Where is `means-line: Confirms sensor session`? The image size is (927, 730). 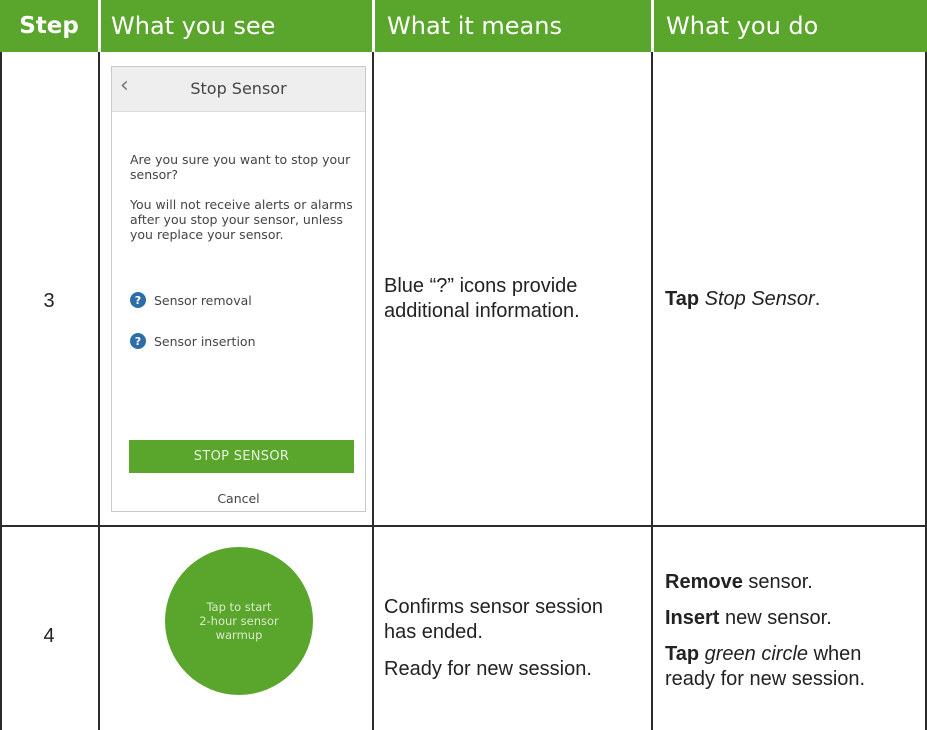 means-line: Confirms sensor session is located at coordinates (493, 607).